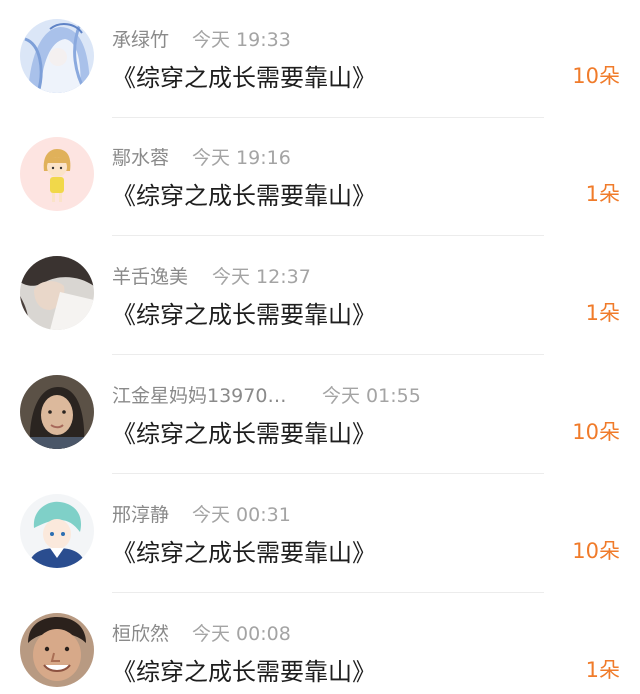 The width and height of the screenshot is (640, 694). I want to click on comment-time: 今天 00:08, so click(241, 634).